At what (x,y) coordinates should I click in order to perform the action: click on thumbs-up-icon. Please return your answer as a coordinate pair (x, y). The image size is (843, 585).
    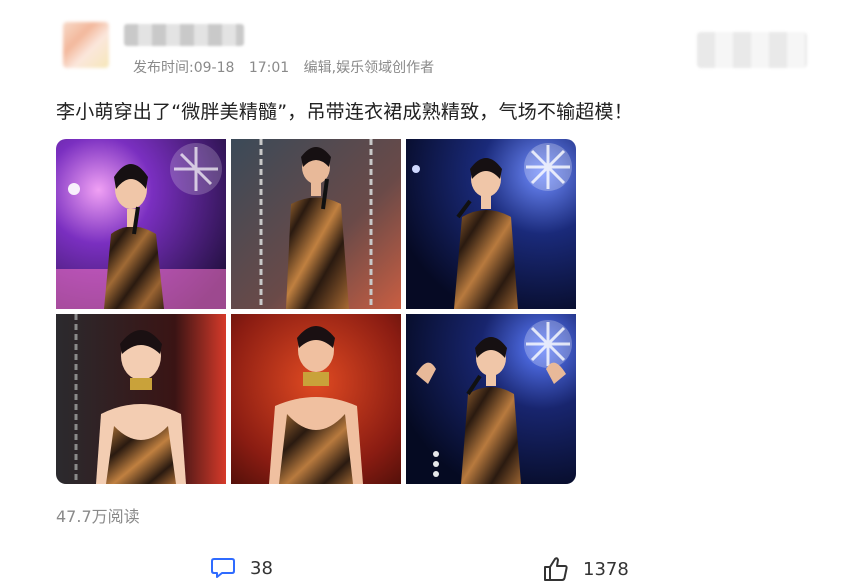
    Looking at the image, I should click on (556, 569).